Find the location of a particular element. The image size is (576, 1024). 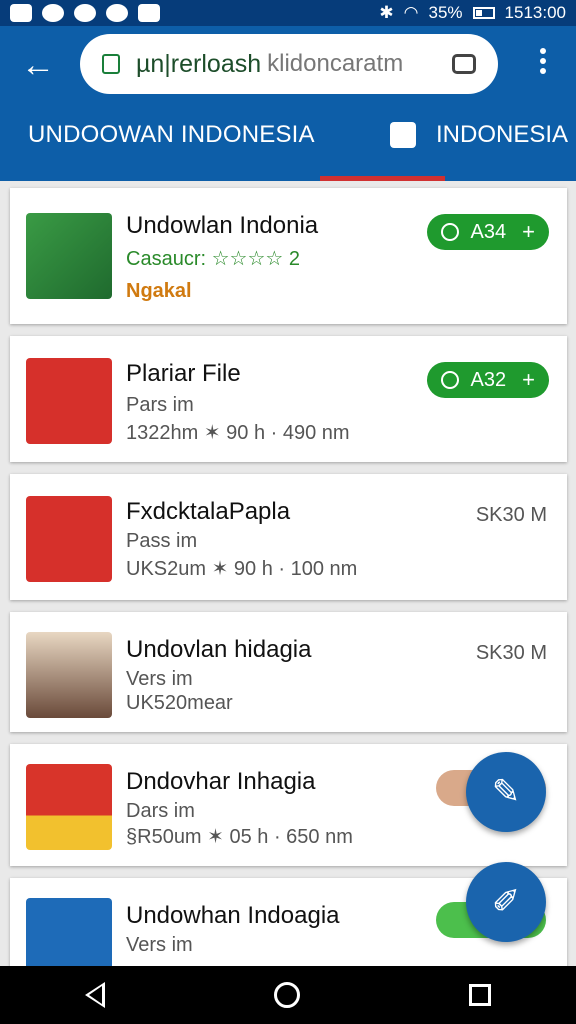

folder-icon is located at coordinates (403, 135).